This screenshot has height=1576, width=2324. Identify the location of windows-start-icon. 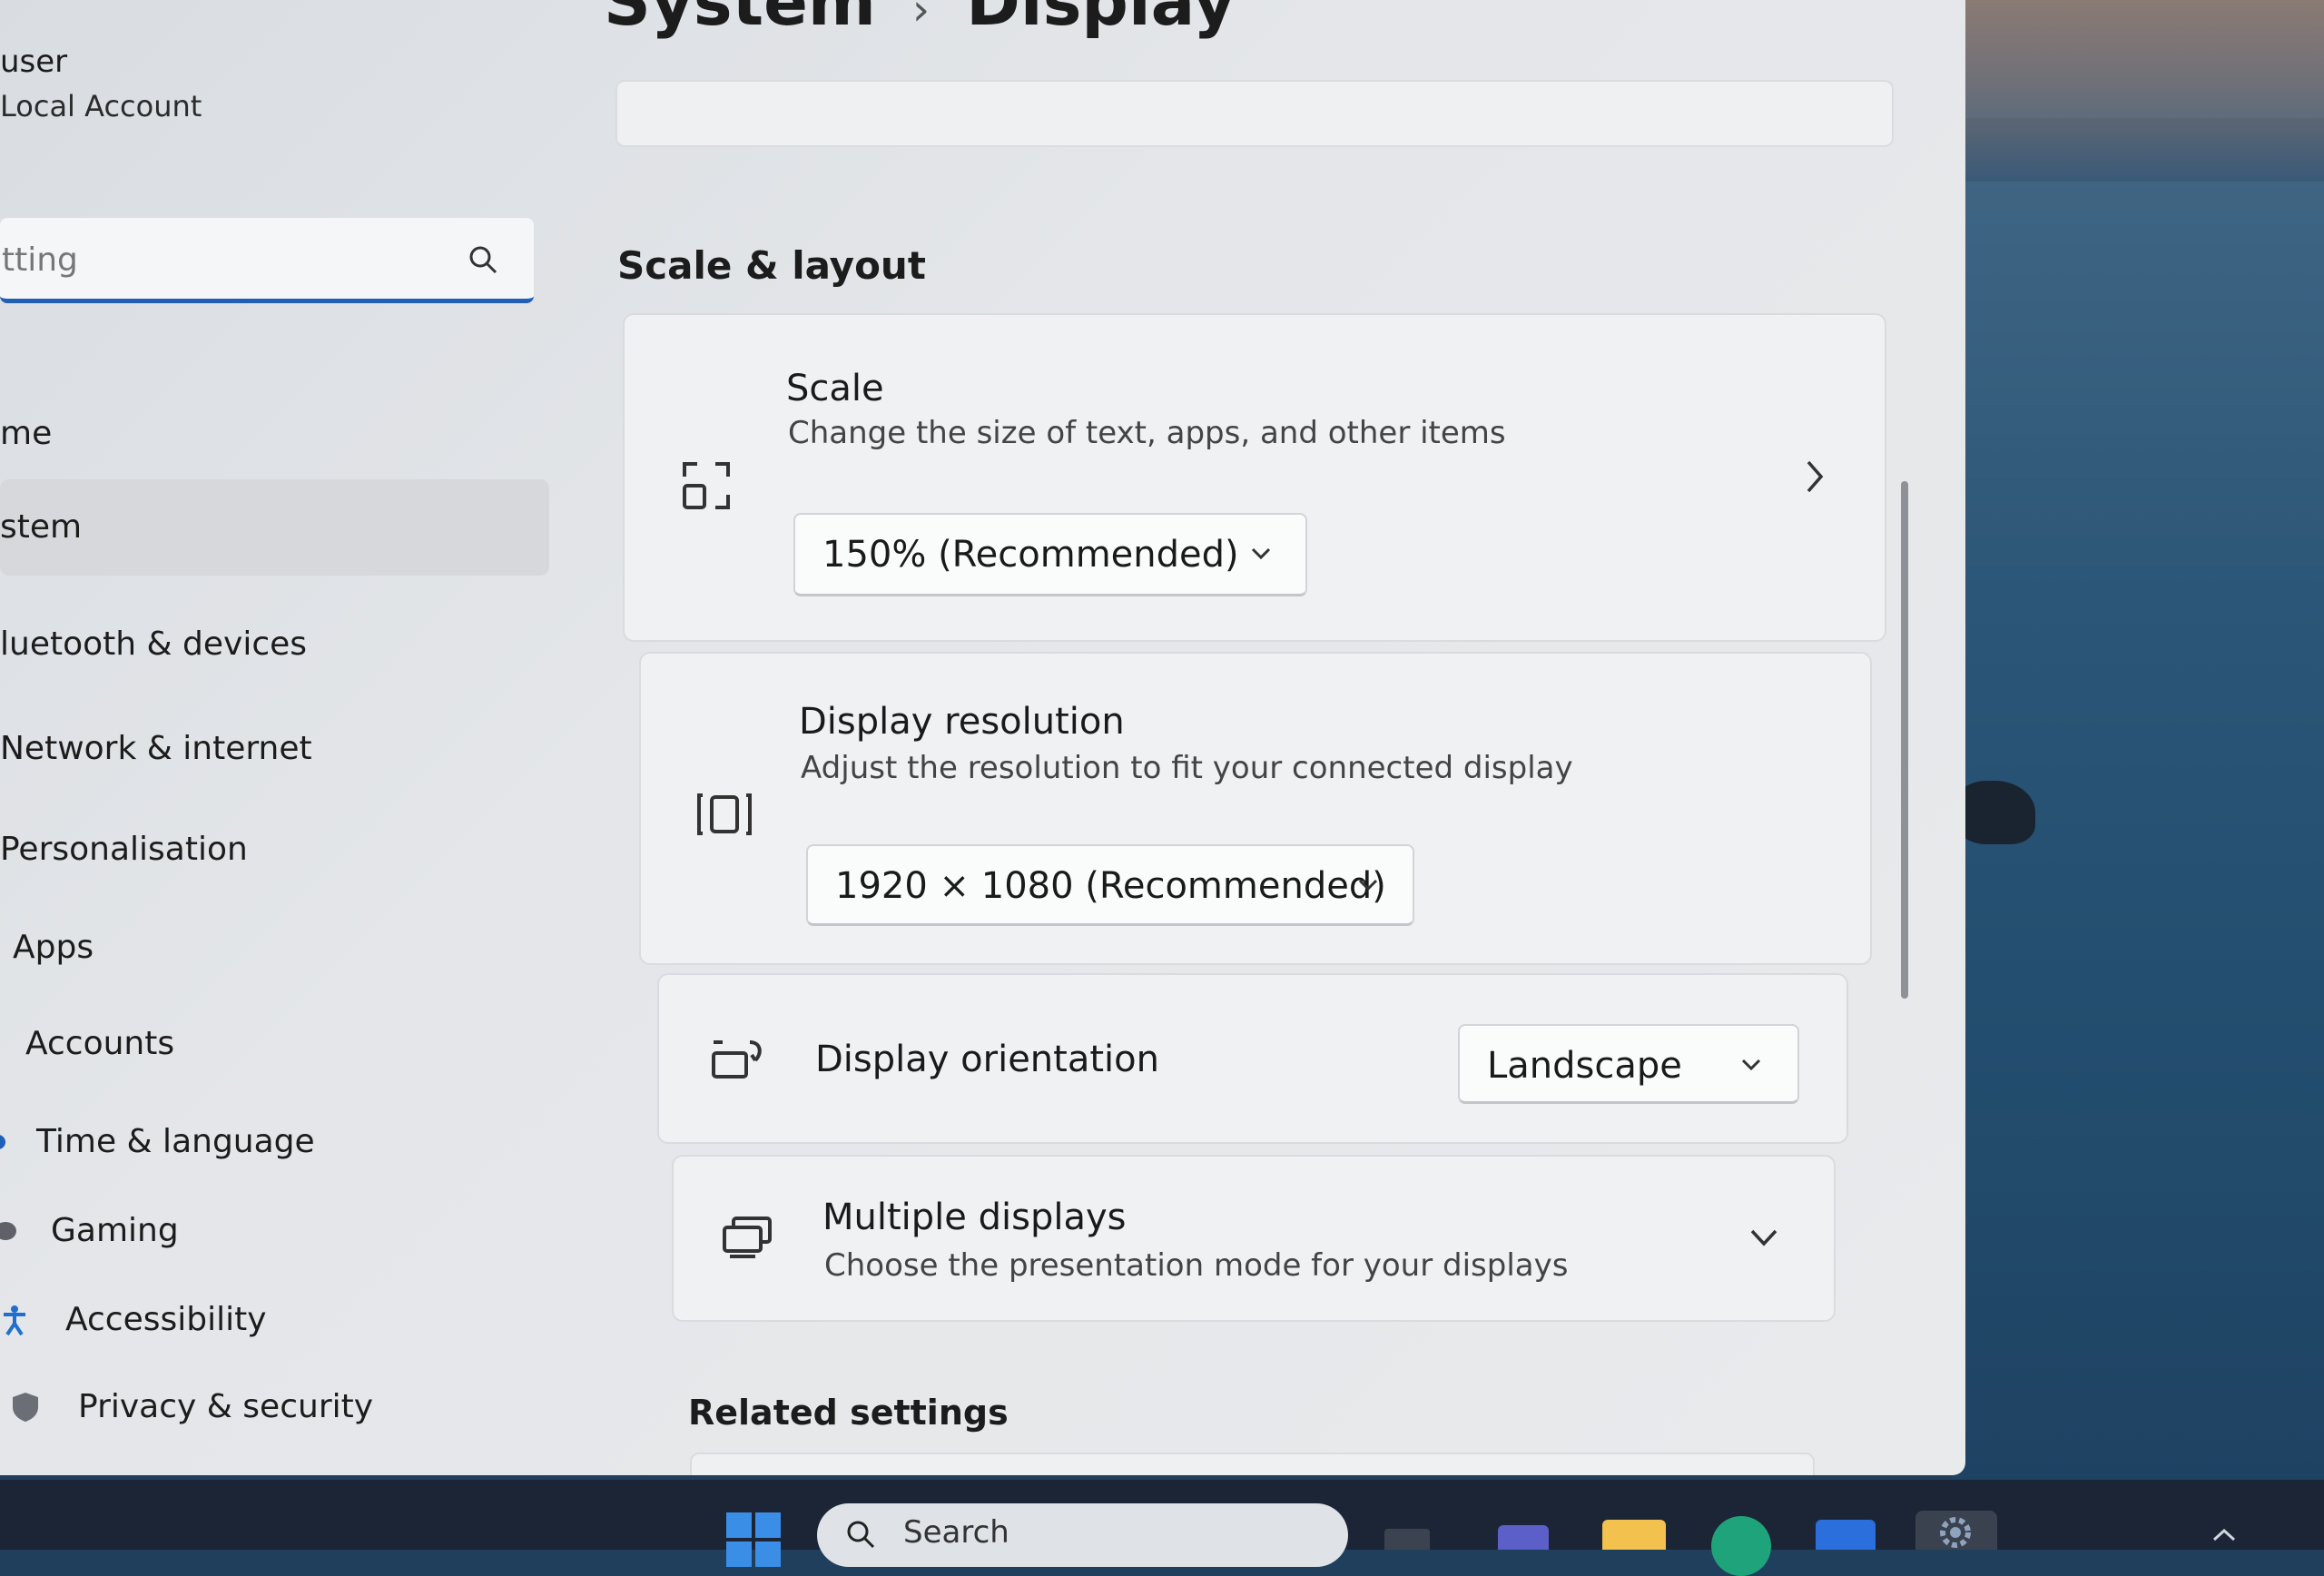
(753, 1539).